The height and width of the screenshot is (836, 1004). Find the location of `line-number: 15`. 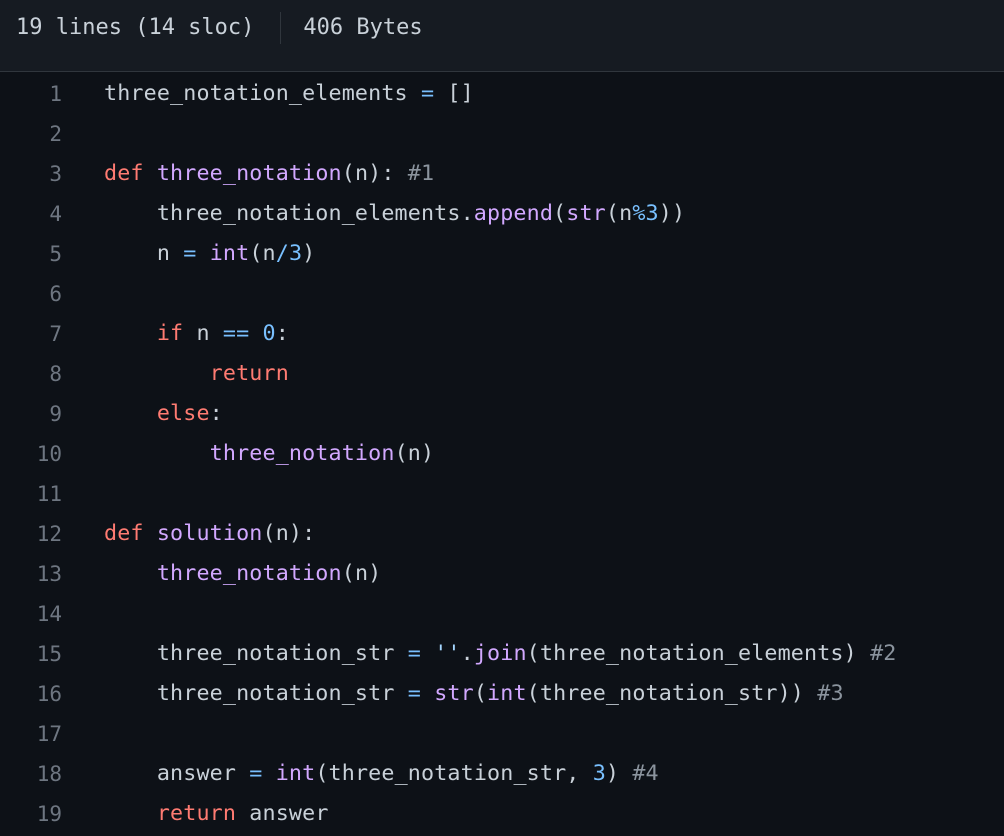

line-number: 15 is located at coordinates (31, 654).